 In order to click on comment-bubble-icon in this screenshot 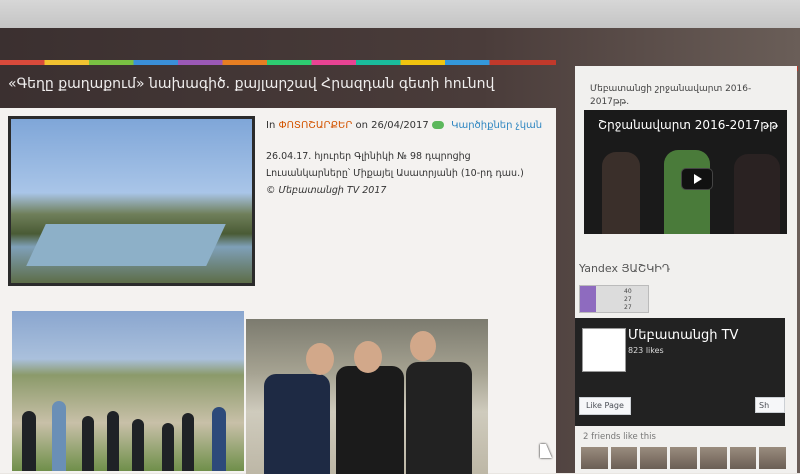, I will do `click(437, 125)`.